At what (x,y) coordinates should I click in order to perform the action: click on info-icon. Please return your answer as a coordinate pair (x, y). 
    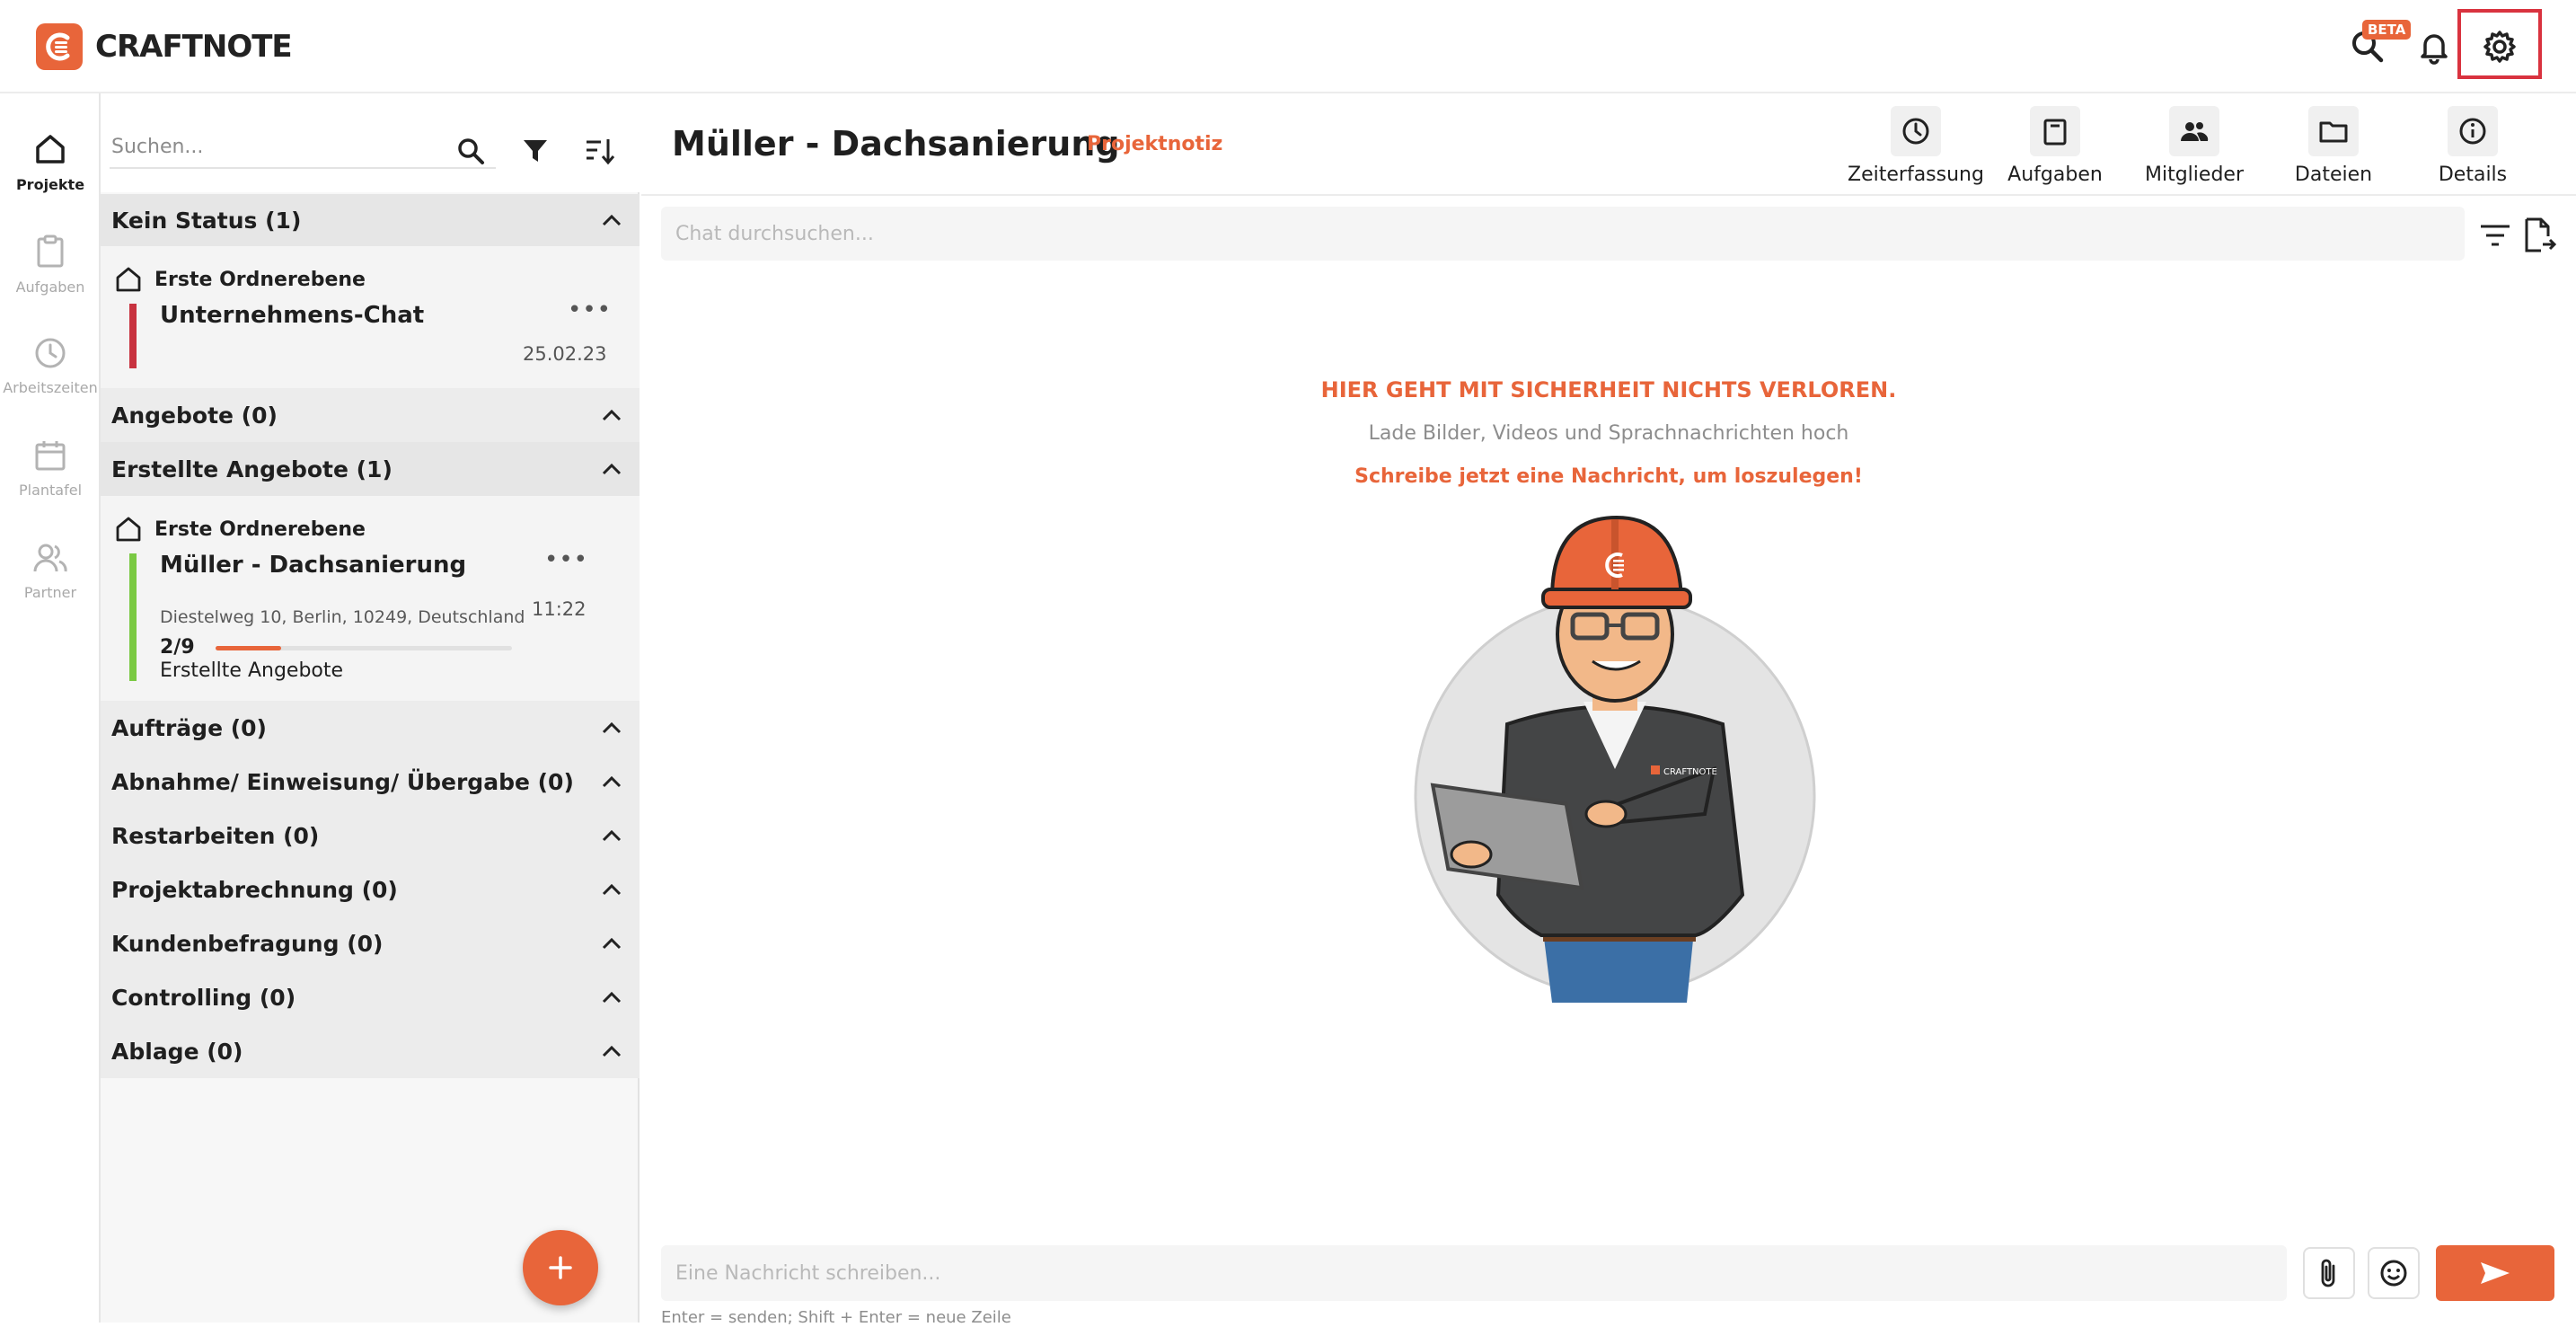
    Looking at the image, I should click on (2472, 131).